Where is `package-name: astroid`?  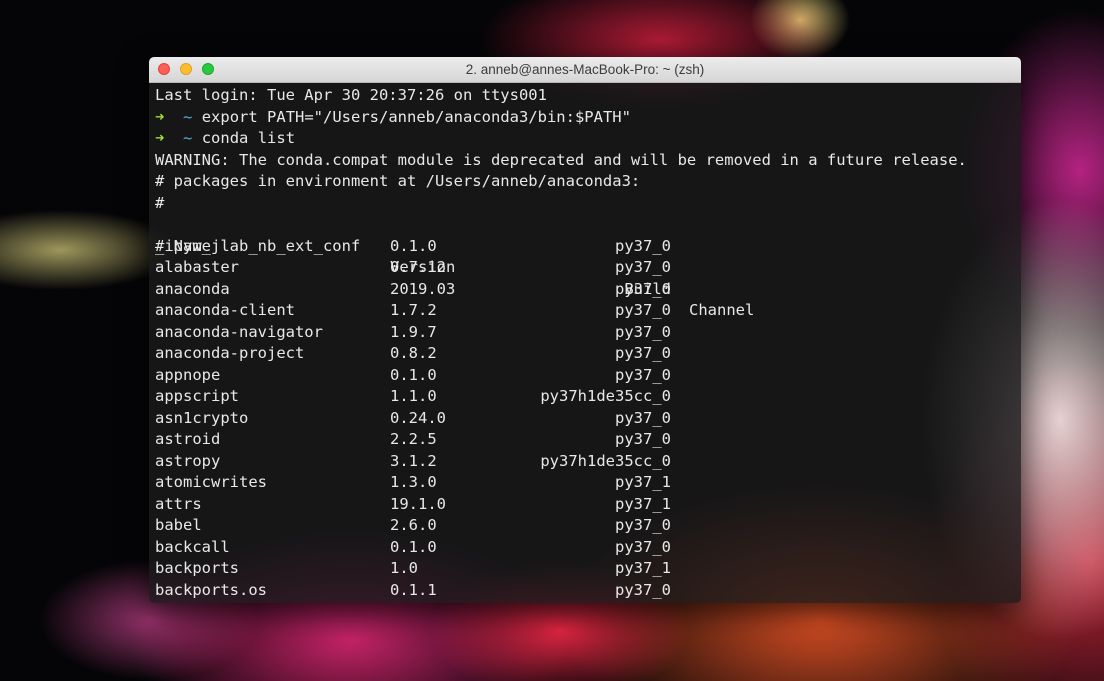 package-name: astroid is located at coordinates (188, 439).